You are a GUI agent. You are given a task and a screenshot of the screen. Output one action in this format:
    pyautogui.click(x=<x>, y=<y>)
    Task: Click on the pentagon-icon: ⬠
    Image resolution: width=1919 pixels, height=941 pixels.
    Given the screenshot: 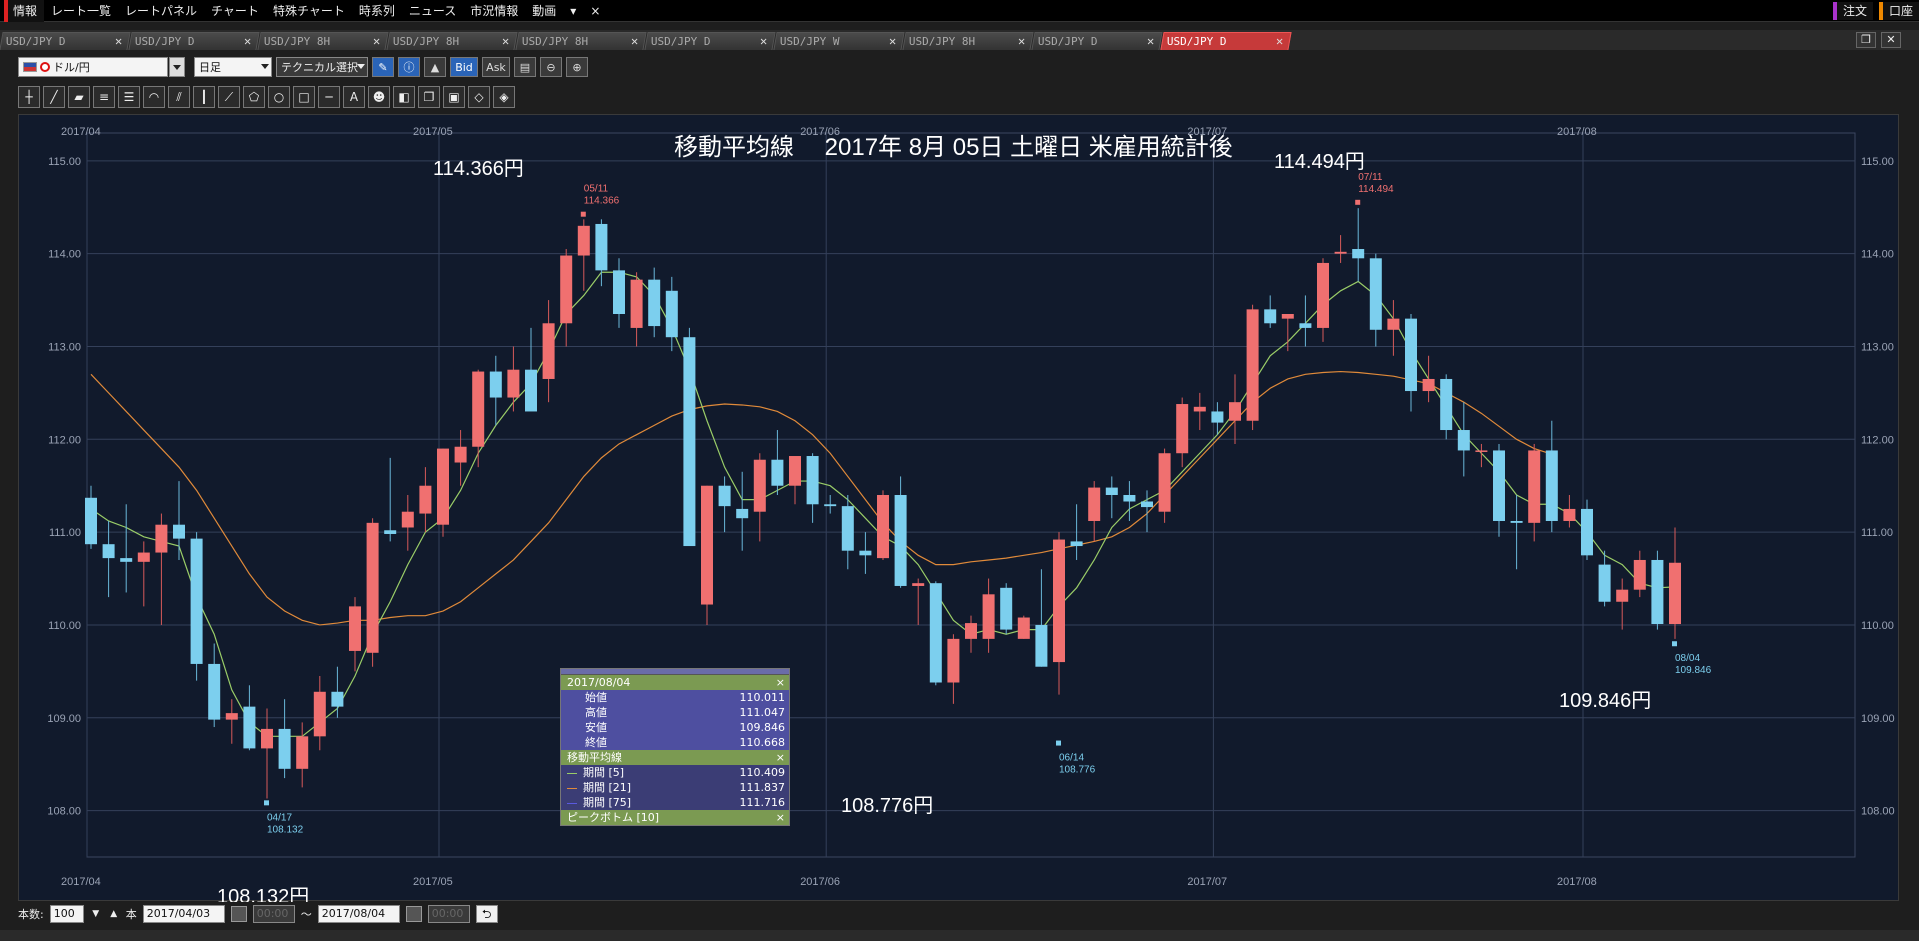 What is the action you would take?
    pyautogui.click(x=254, y=97)
    